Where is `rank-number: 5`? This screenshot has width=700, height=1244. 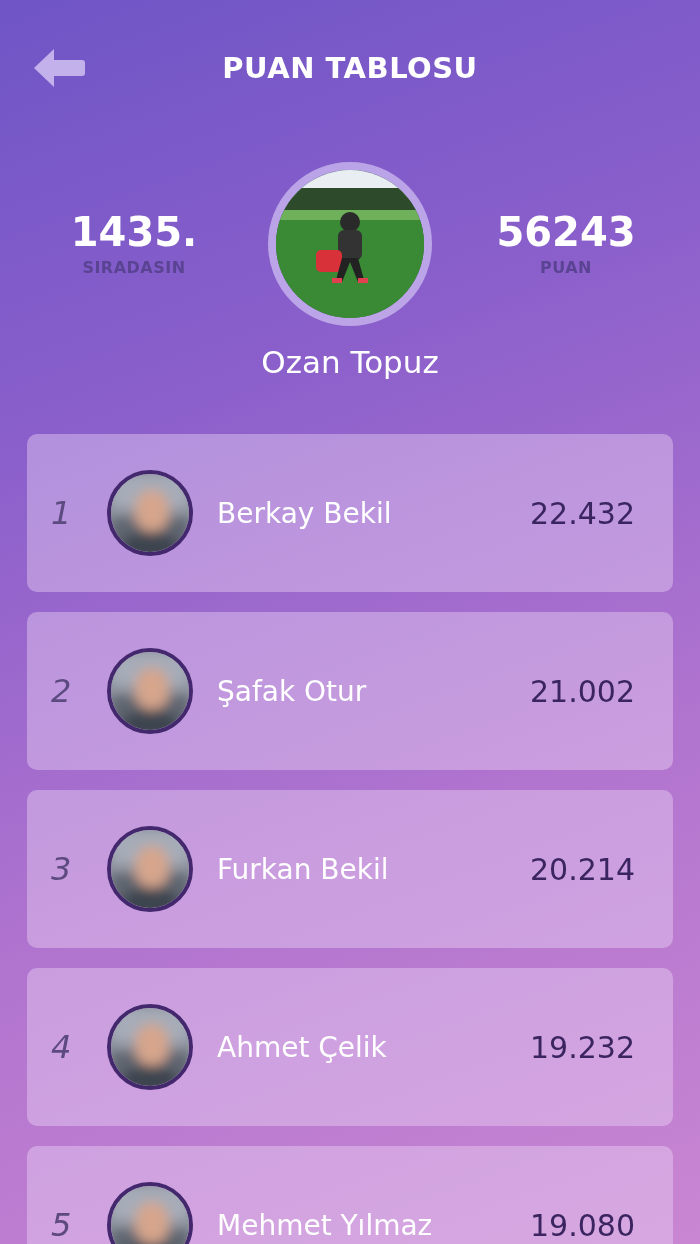 rank-number: 5 is located at coordinates (62, 1225).